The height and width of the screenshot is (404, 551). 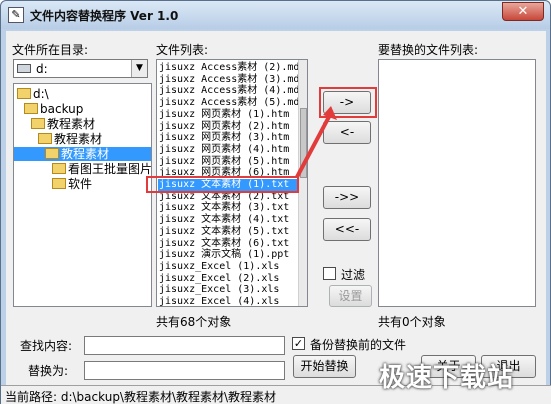 I want to click on watermark-logo: 极速下载站, so click(x=447, y=378).